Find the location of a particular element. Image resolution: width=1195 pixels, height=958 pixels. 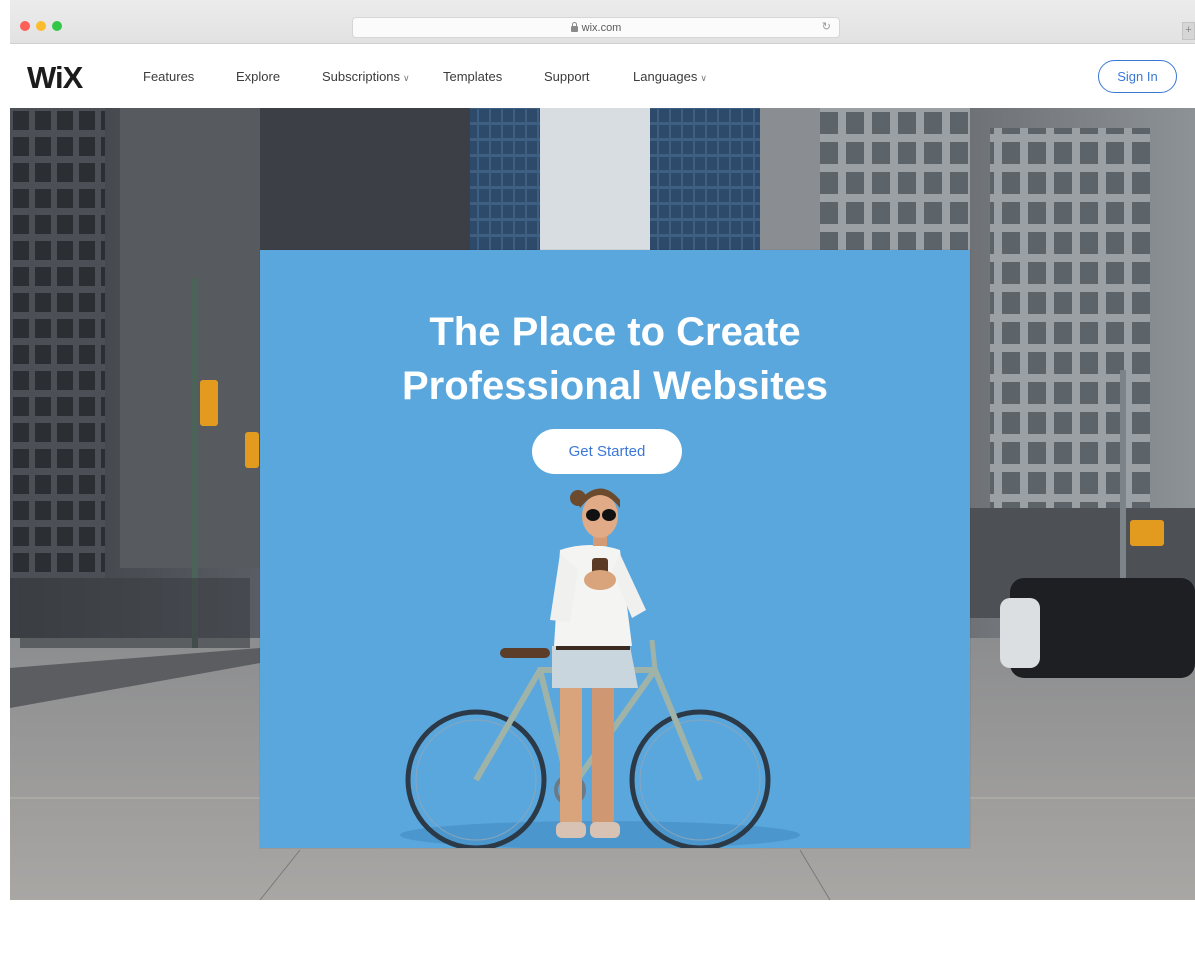

nav-item-templates: Templates is located at coordinates (472, 76).